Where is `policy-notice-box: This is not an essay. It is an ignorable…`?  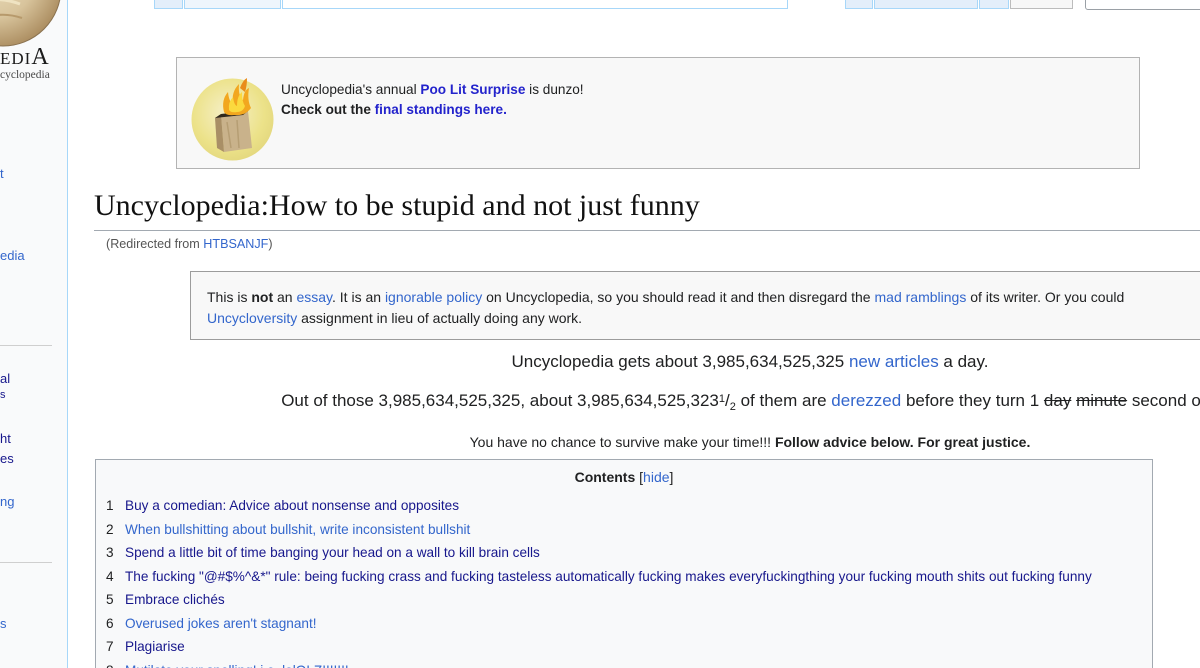 policy-notice-box: This is not an essay. It is an ignorable… is located at coordinates (695, 305).